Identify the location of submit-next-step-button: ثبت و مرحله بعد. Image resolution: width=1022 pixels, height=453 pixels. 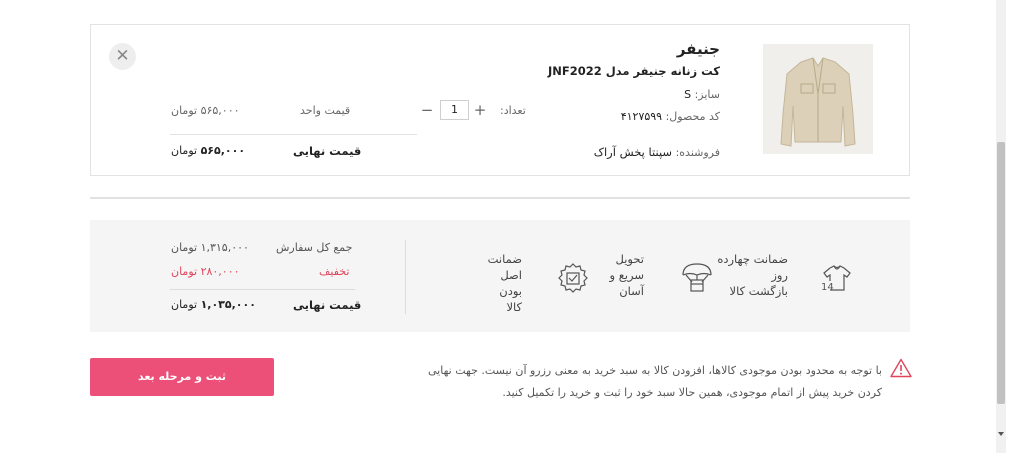
(182, 377).